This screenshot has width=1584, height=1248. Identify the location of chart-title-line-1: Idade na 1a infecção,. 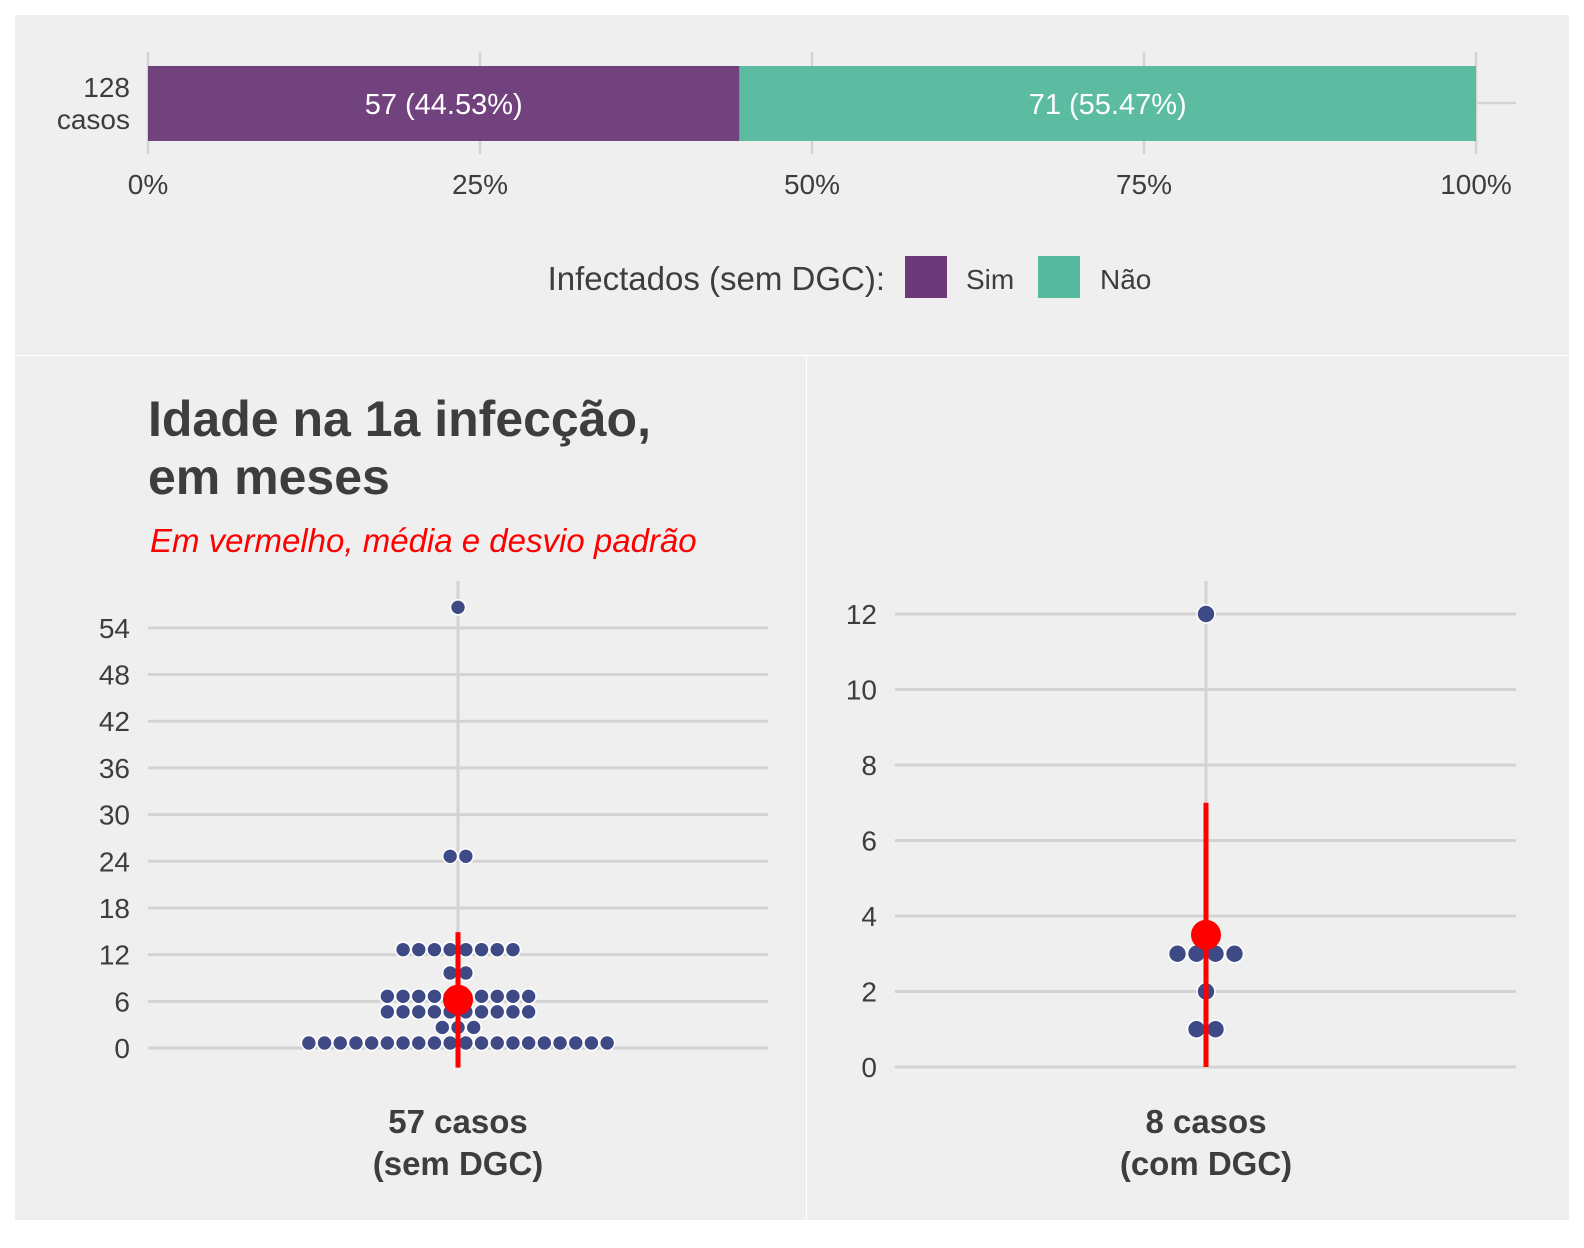
(399, 419).